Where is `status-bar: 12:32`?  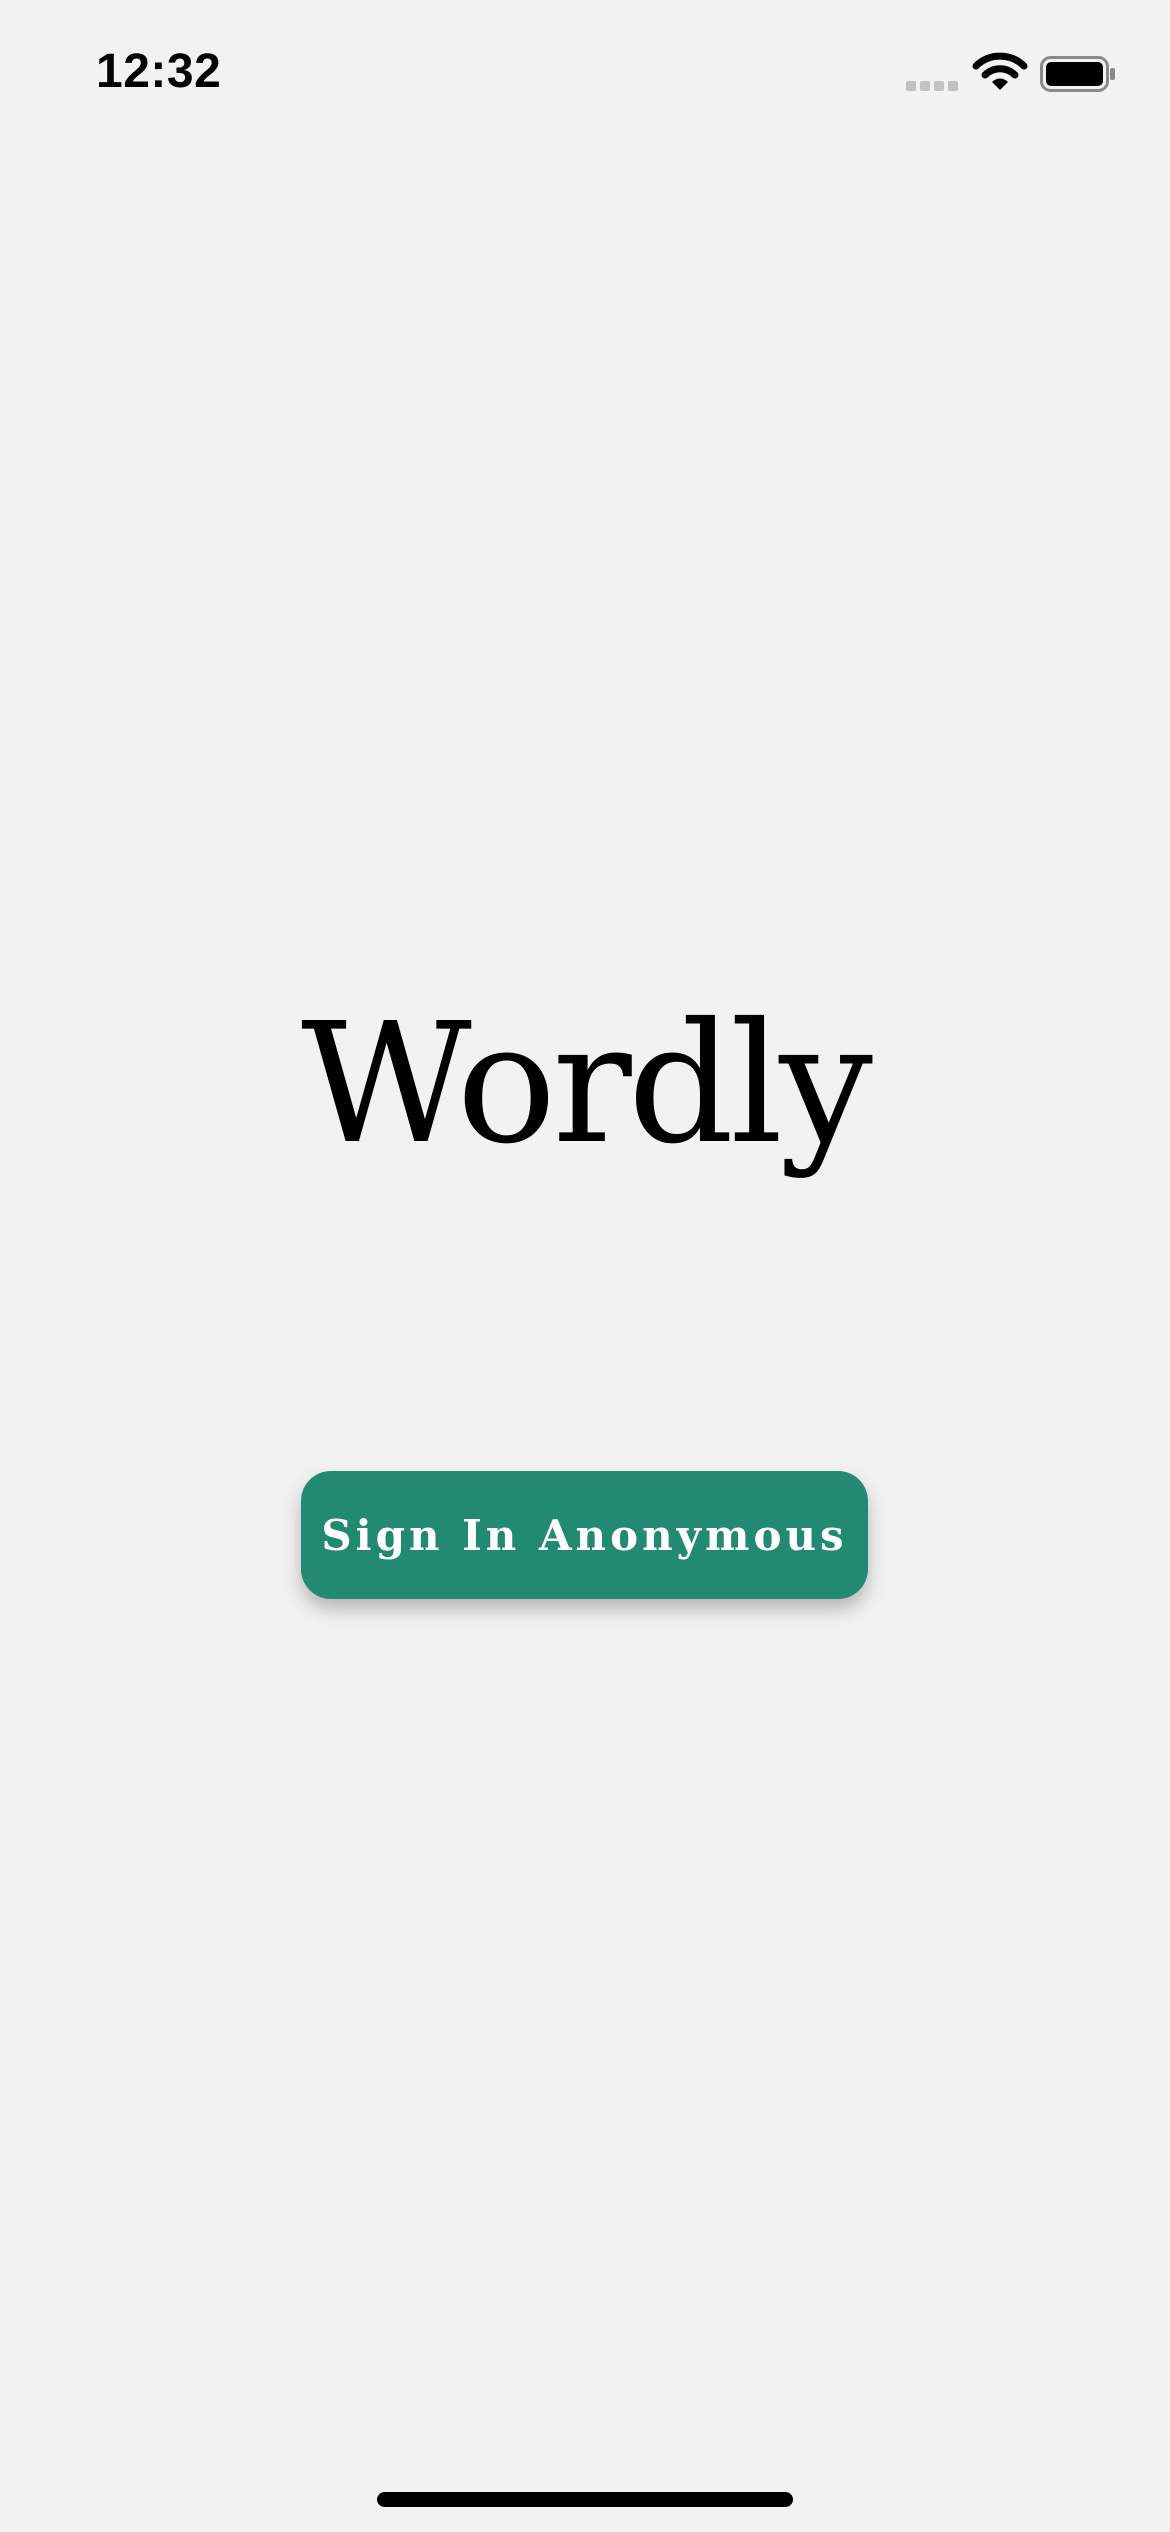
status-bar: 12:32 is located at coordinates (585, 70).